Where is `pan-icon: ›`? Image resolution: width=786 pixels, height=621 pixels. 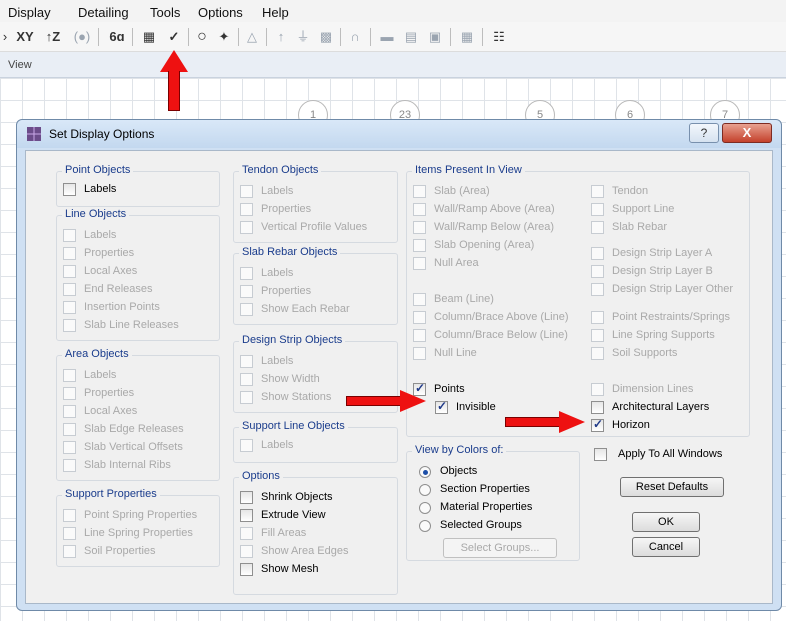
pan-icon: › is located at coordinates (5, 37).